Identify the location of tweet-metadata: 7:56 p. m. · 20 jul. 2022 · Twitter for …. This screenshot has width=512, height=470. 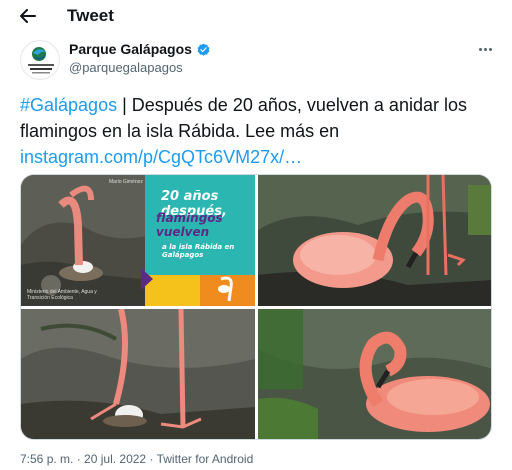
(136, 459).